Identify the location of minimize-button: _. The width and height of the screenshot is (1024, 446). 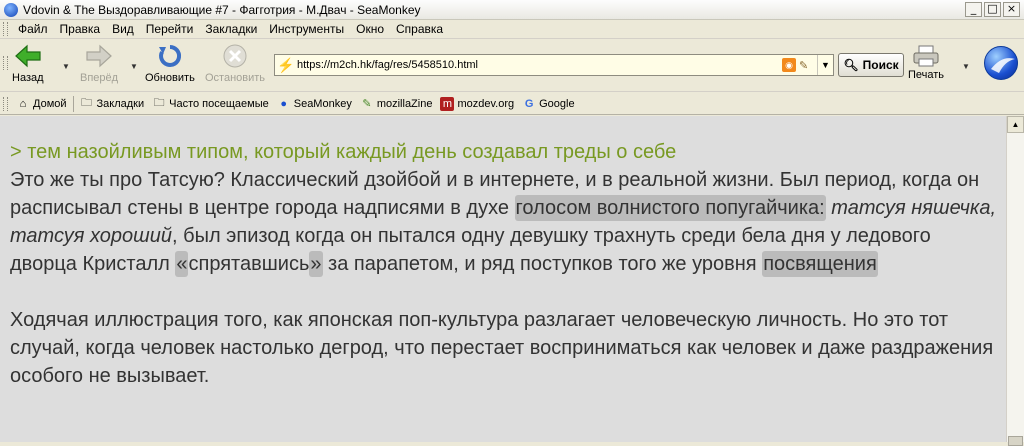
(973, 9).